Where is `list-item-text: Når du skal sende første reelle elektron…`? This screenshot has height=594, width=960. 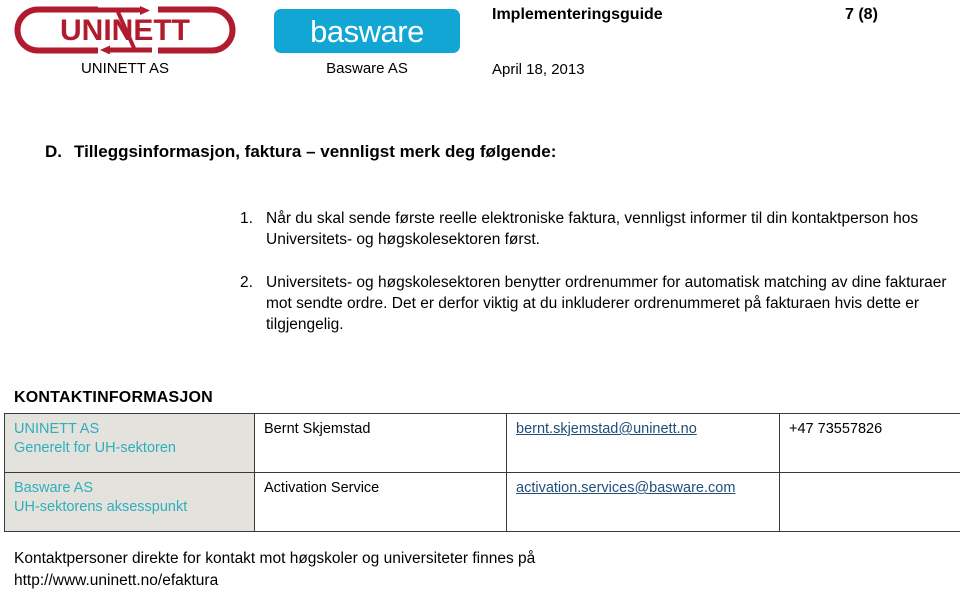
list-item-text: Når du skal sende første reelle elektron… is located at coordinates (592, 229).